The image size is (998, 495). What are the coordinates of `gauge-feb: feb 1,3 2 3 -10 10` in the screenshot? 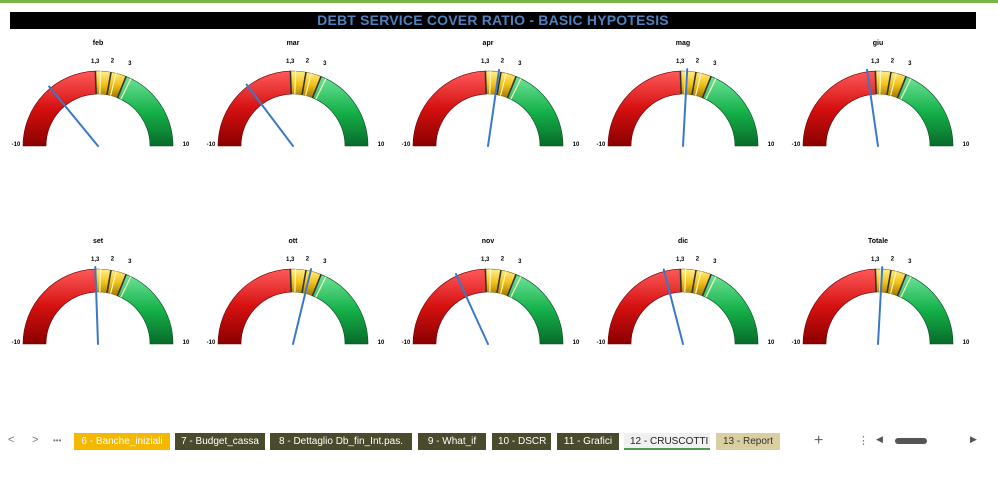 It's located at (101, 94).